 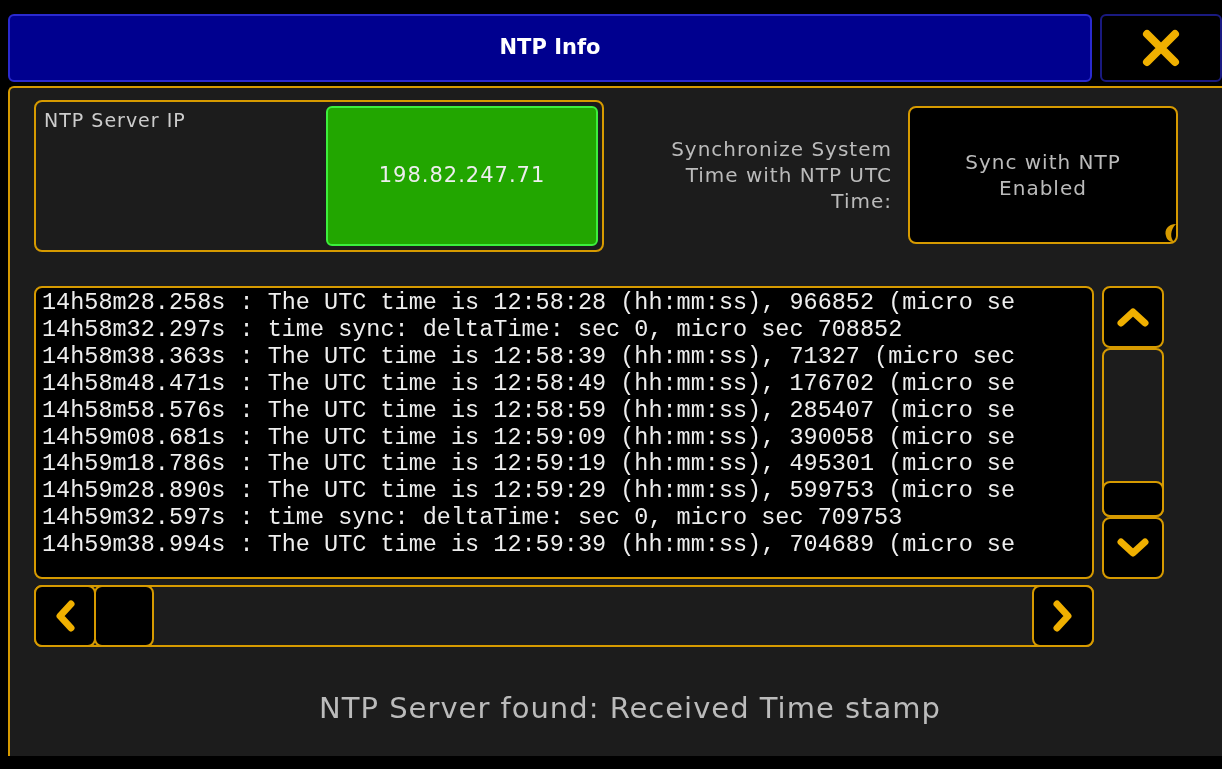 I want to click on log-line: 14h58m48.471s : The UTC time is 12:58:49 (hh:mm:ss), 176702 (micro se, so click(x=529, y=384).